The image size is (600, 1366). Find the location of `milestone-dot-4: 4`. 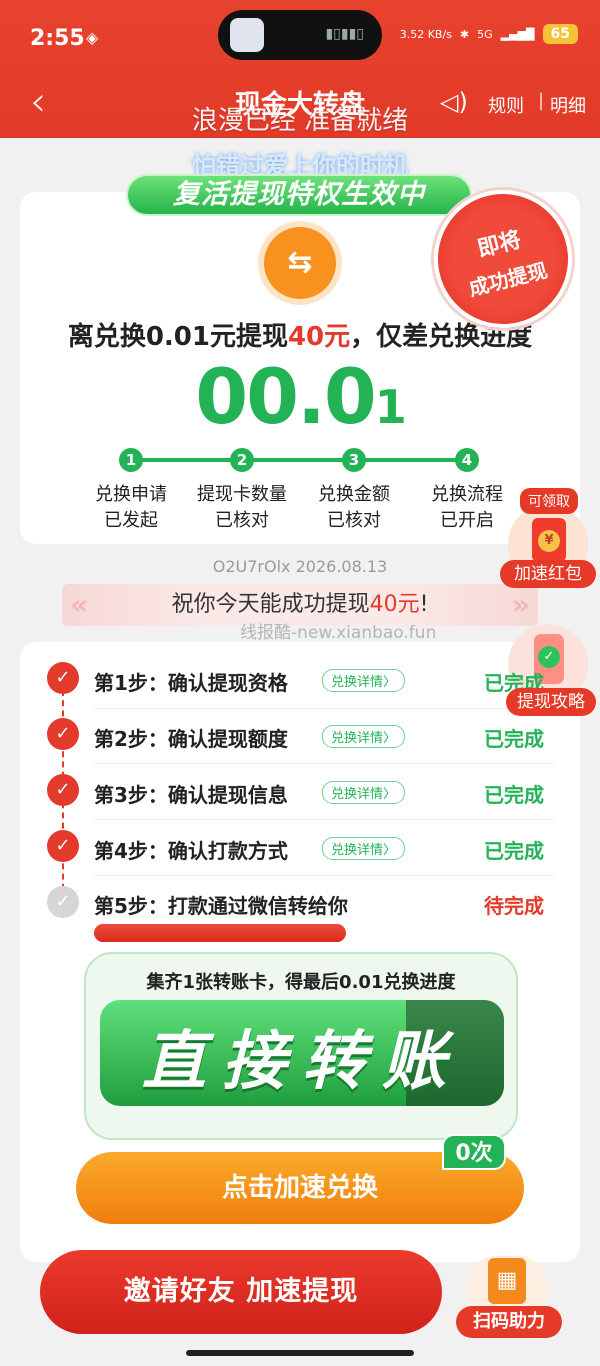

milestone-dot-4: 4 is located at coordinates (467, 460).